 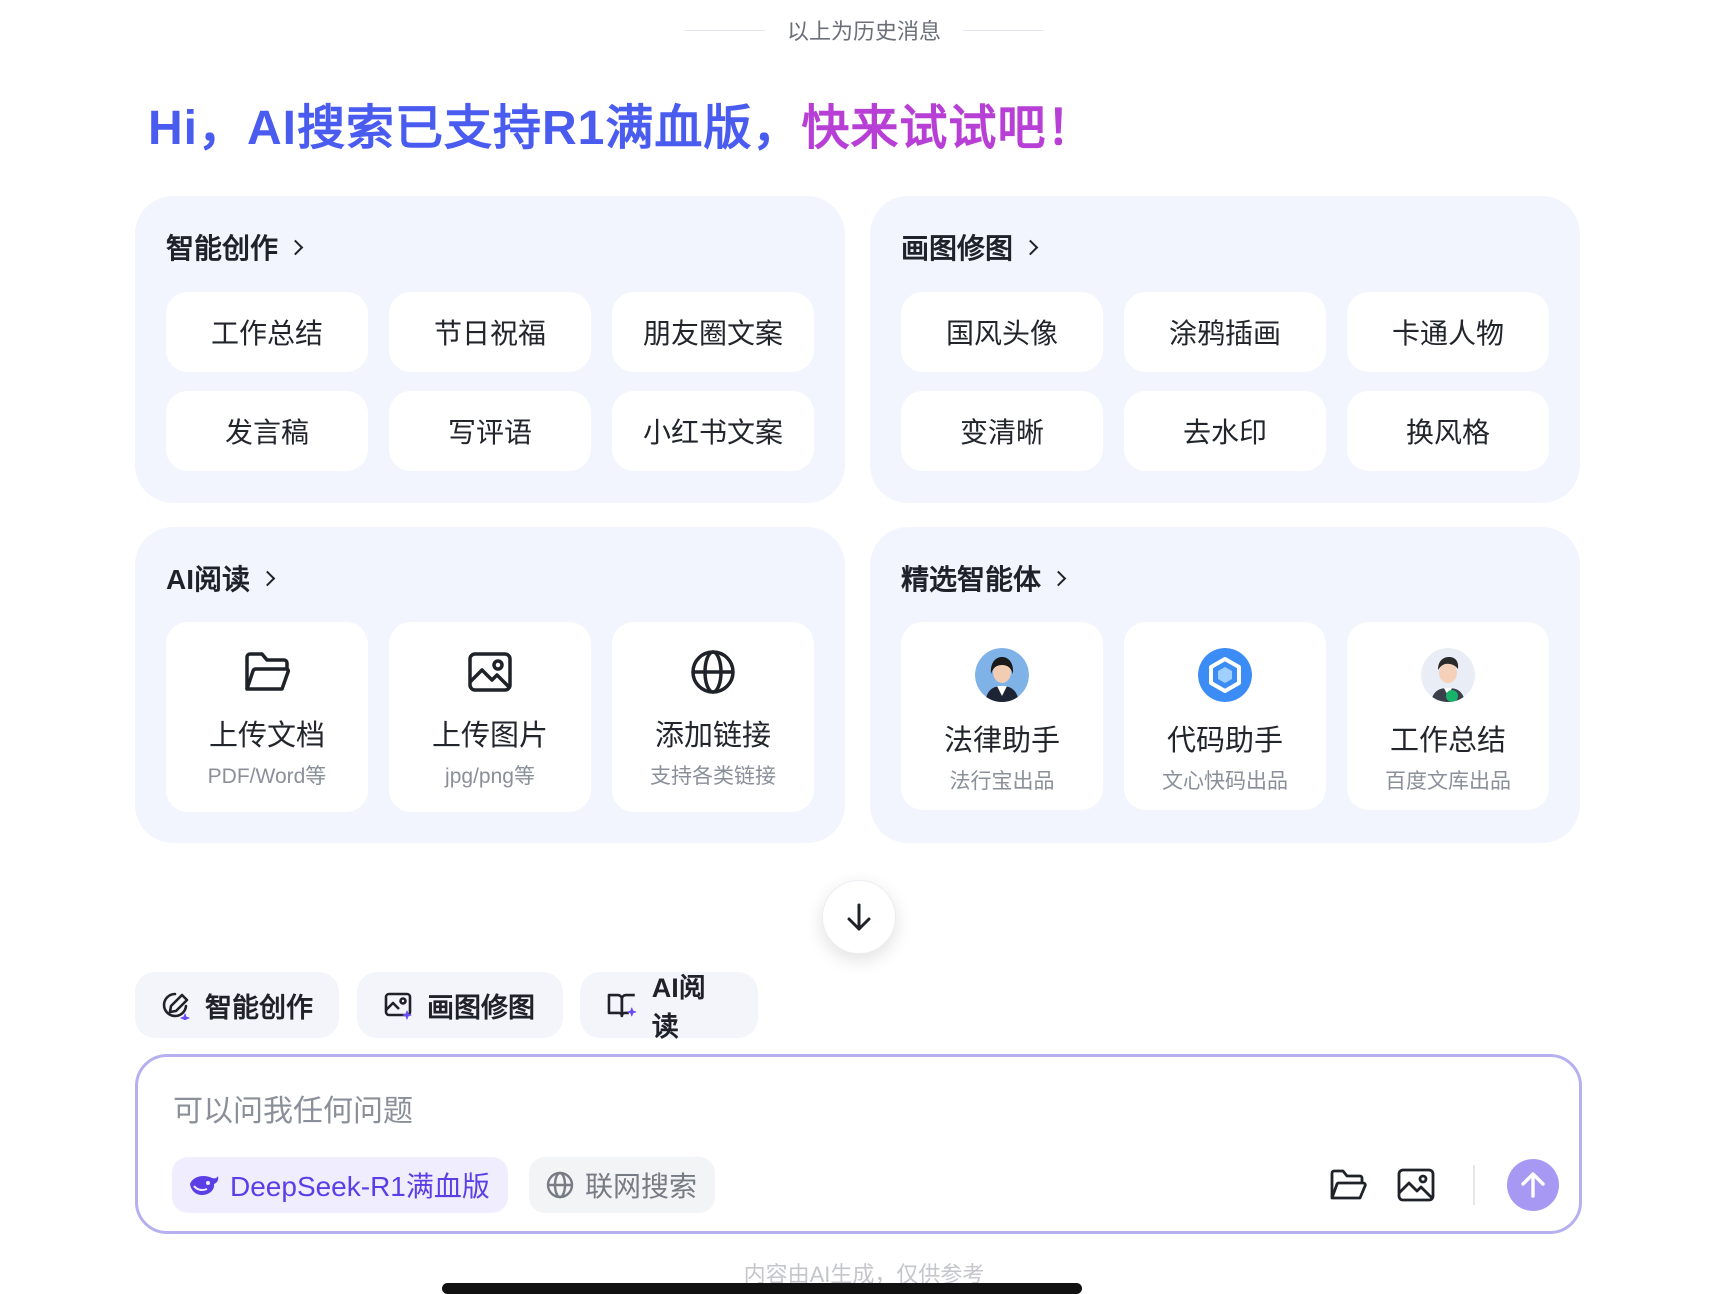 What do you see at coordinates (712, 736) in the screenshot?
I see `tile-title: 添加链接` at bounding box center [712, 736].